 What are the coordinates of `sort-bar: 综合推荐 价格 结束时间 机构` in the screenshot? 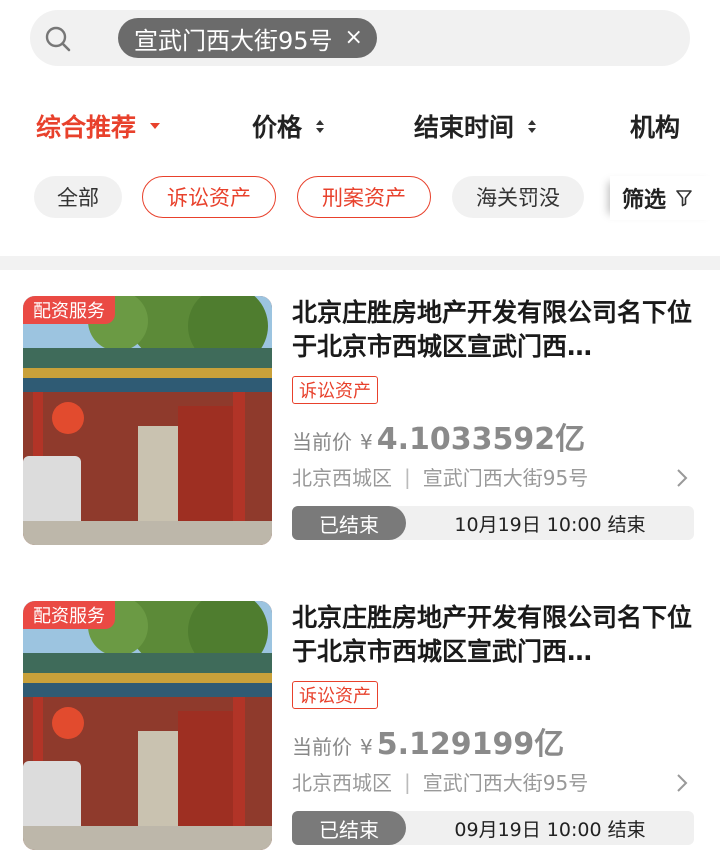 It's located at (360, 126).